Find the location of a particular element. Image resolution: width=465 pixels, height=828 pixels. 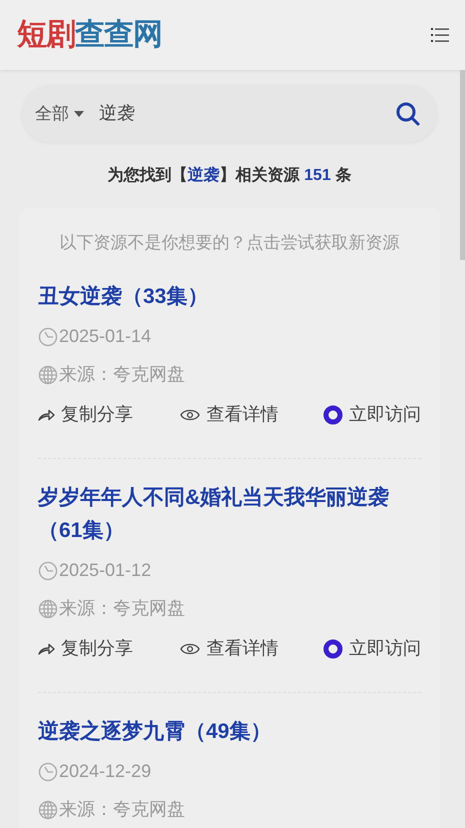

search-input: 逆袭 is located at coordinates (247, 113).